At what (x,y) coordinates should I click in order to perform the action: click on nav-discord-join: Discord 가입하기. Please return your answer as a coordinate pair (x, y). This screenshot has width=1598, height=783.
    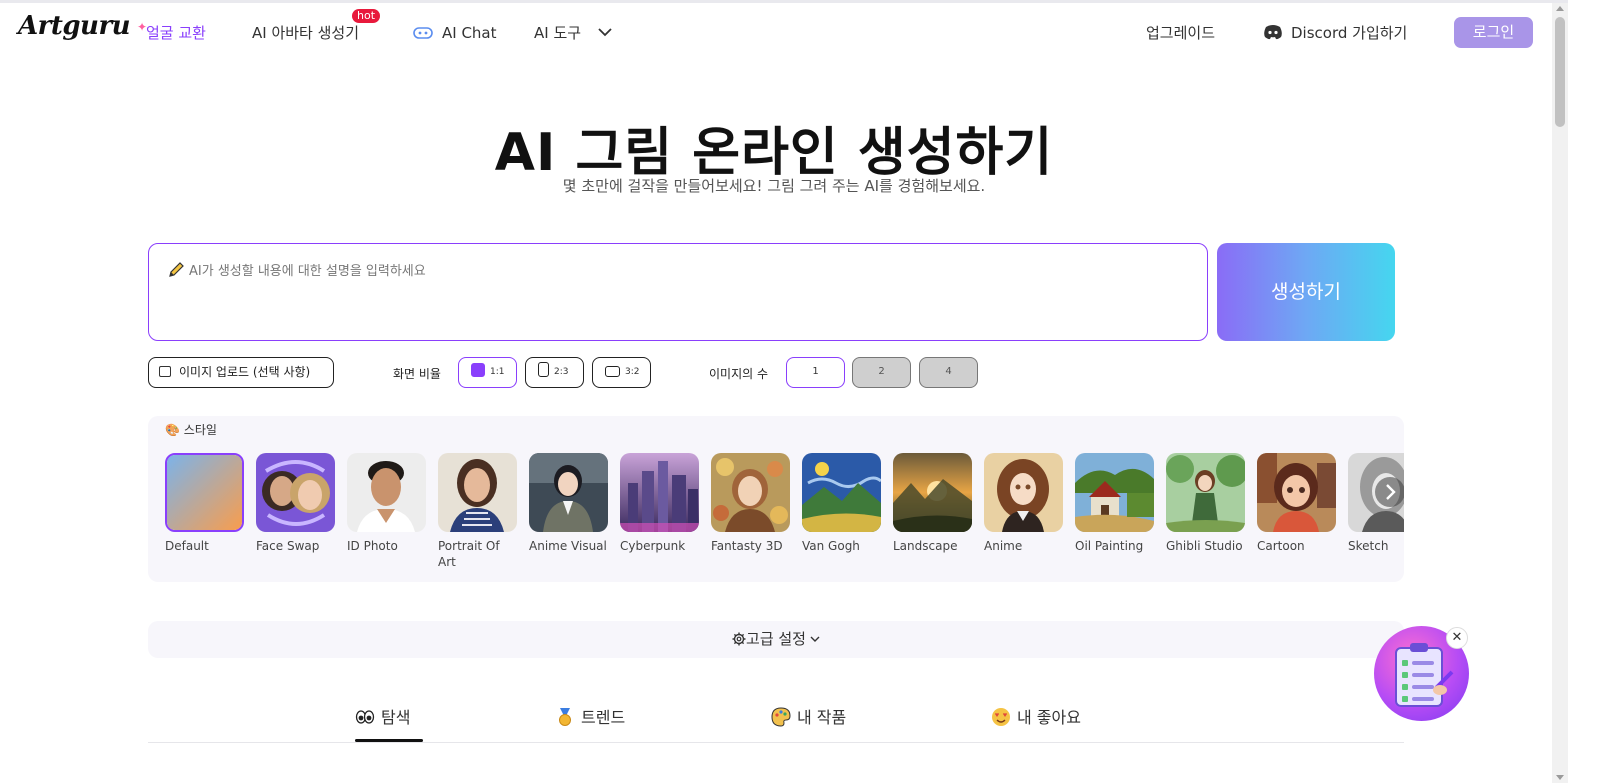
    Looking at the image, I should click on (1335, 33).